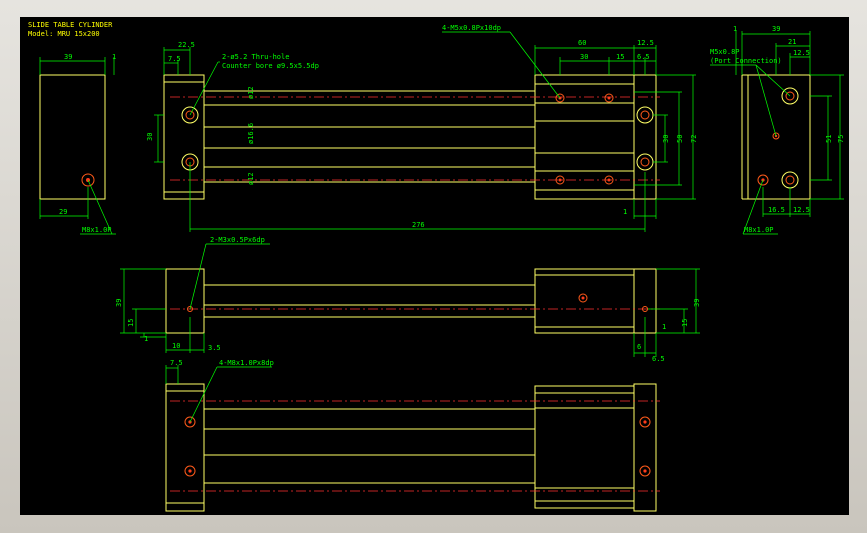 The image size is (867, 533). What do you see at coordinates (119, 303) in the screenshot?
I see `dim-39-front: 39` at bounding box center [119, 303].